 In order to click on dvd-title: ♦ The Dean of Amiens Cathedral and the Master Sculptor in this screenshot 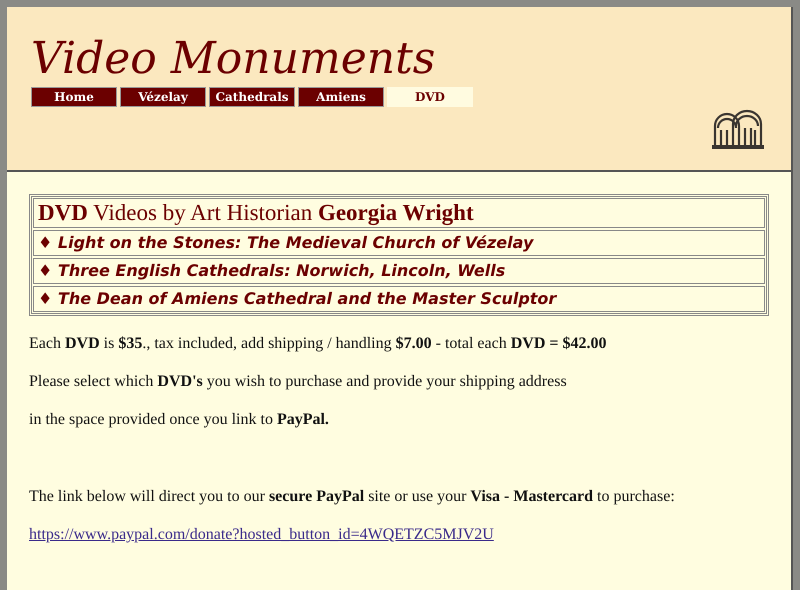, I will do `click(399, 299)`.